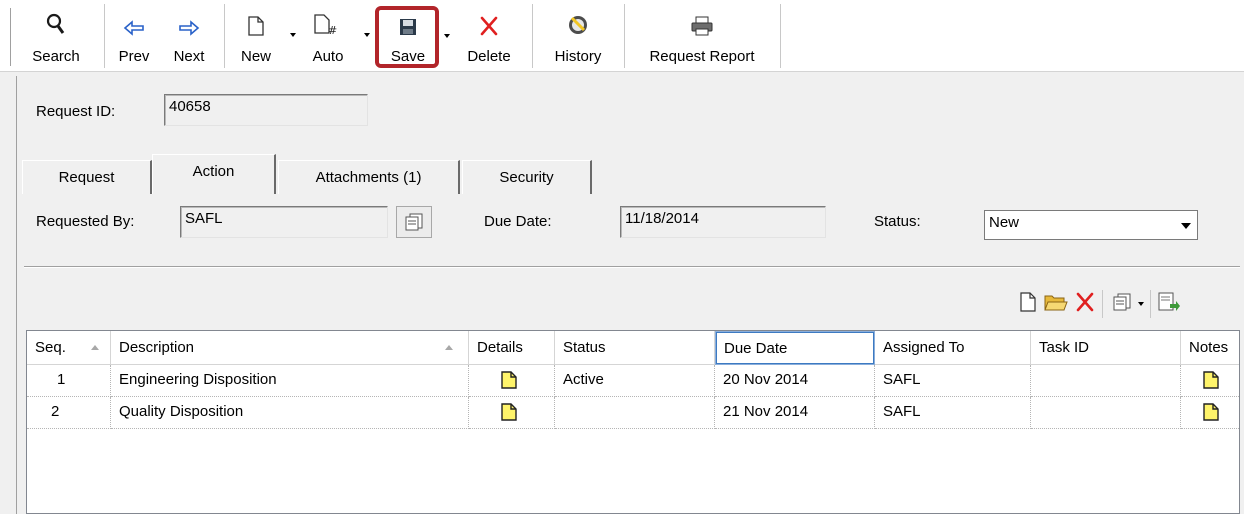 The image size is (1244, 514). I want to click on tab-action-label: Action, so click(213, 171).